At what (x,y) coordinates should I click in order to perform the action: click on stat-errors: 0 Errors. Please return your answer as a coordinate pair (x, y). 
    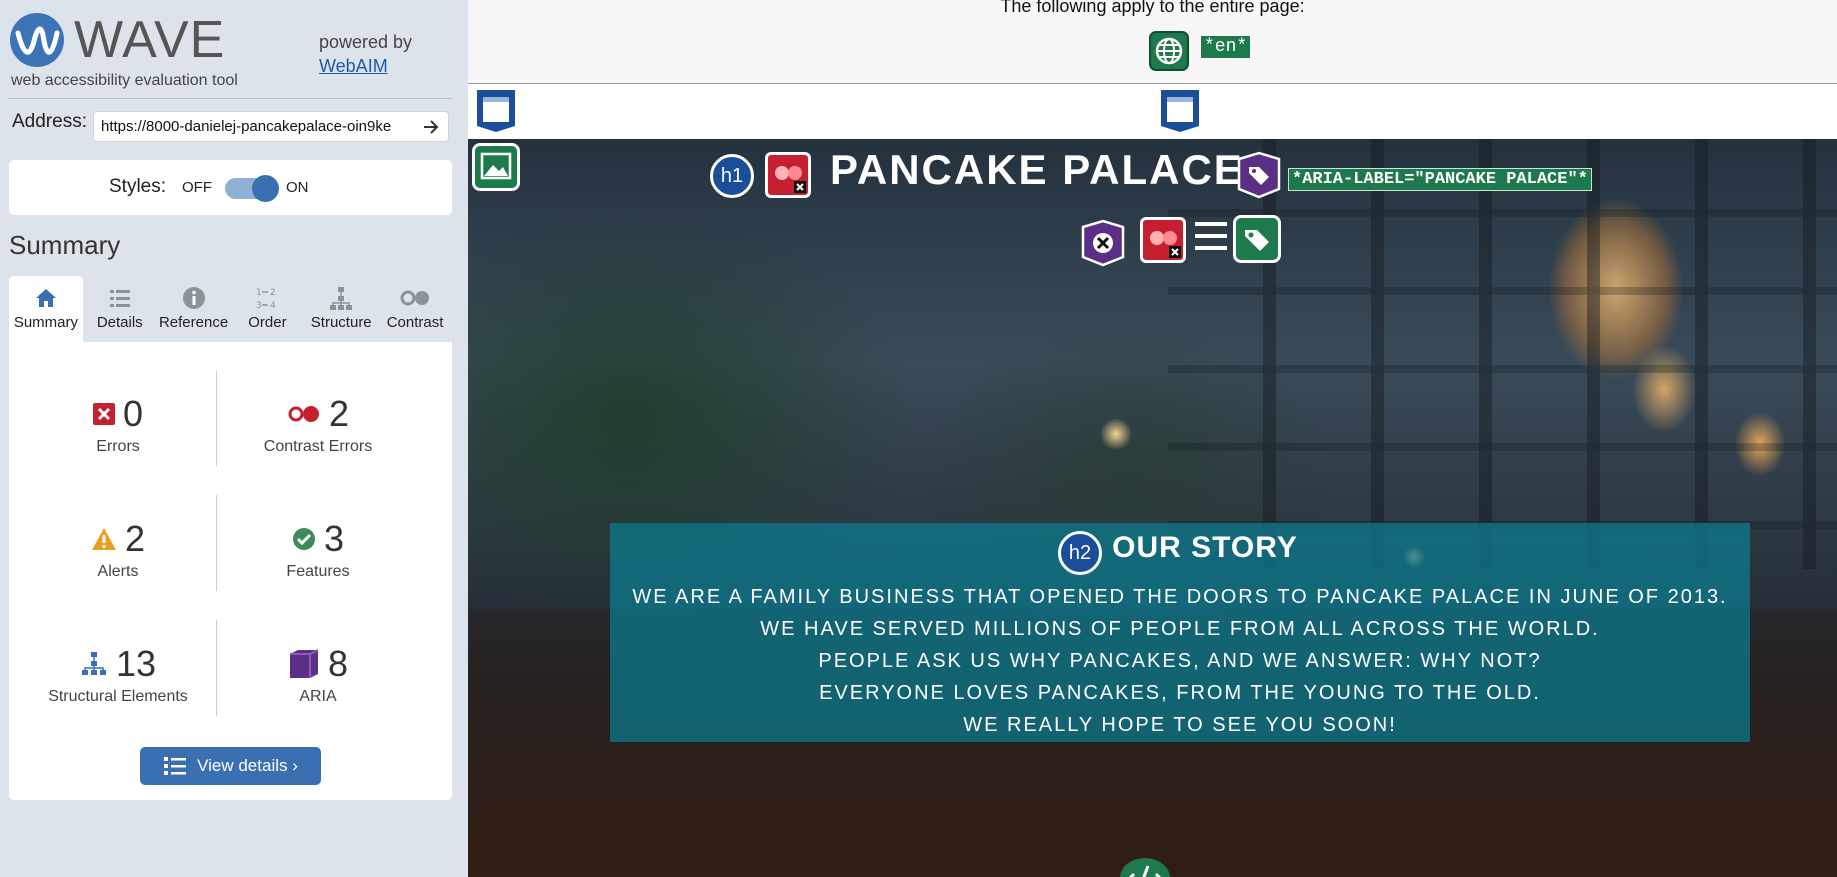
    Looking at the image, I should click on (118, 424).